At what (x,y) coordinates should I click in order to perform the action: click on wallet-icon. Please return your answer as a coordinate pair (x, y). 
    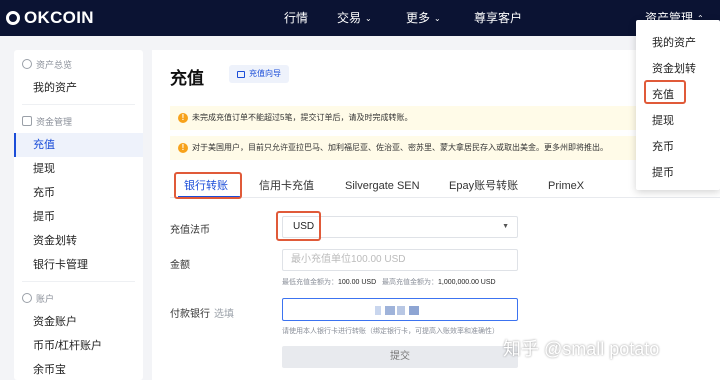
    Looking at the image, I should click on (27, 121).